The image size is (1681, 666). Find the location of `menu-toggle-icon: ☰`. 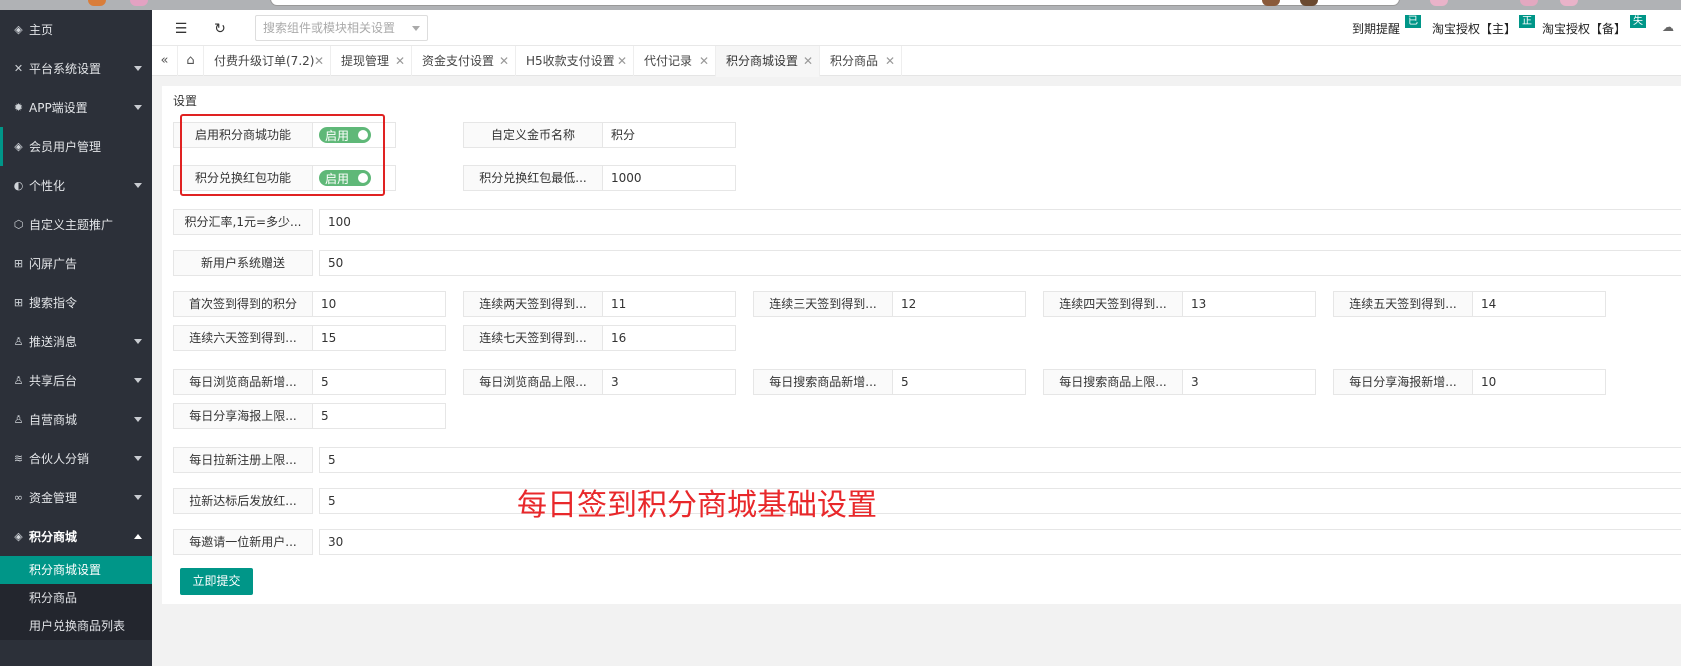

menu-toggle-icon: ☰ is located at coordinates (181, 29).